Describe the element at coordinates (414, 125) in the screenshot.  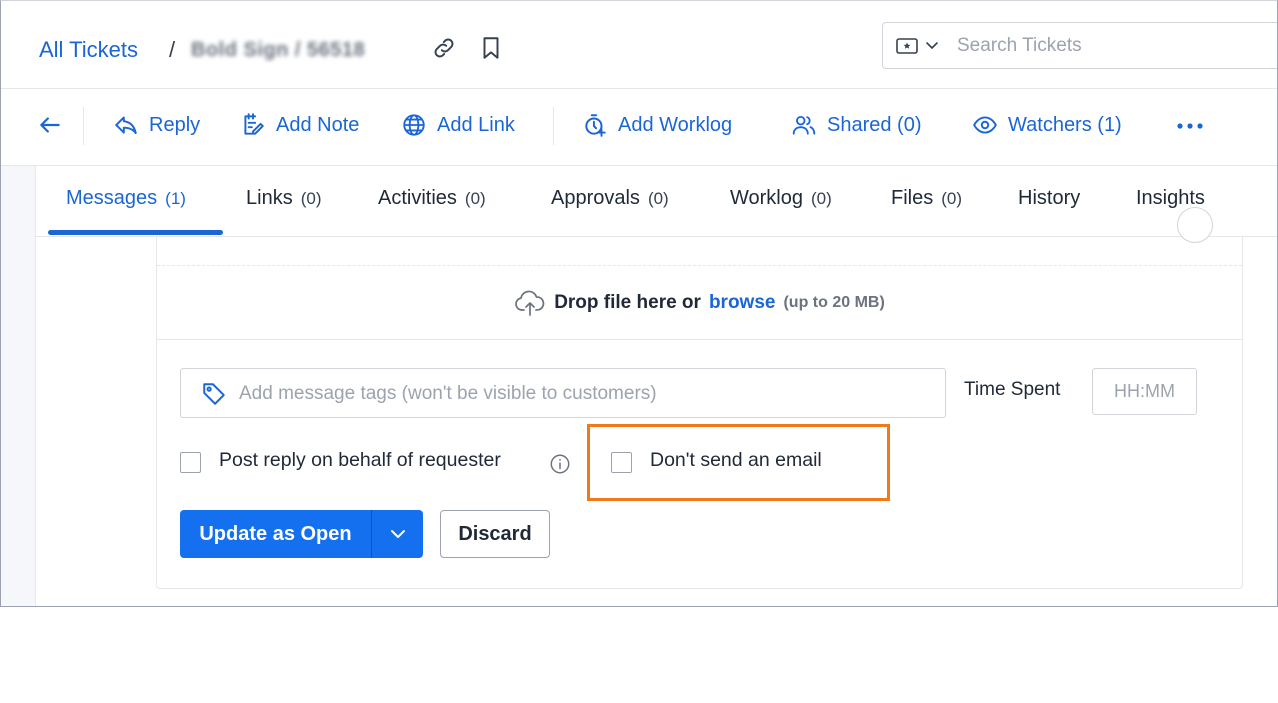
I see `globe-icon` at that location.